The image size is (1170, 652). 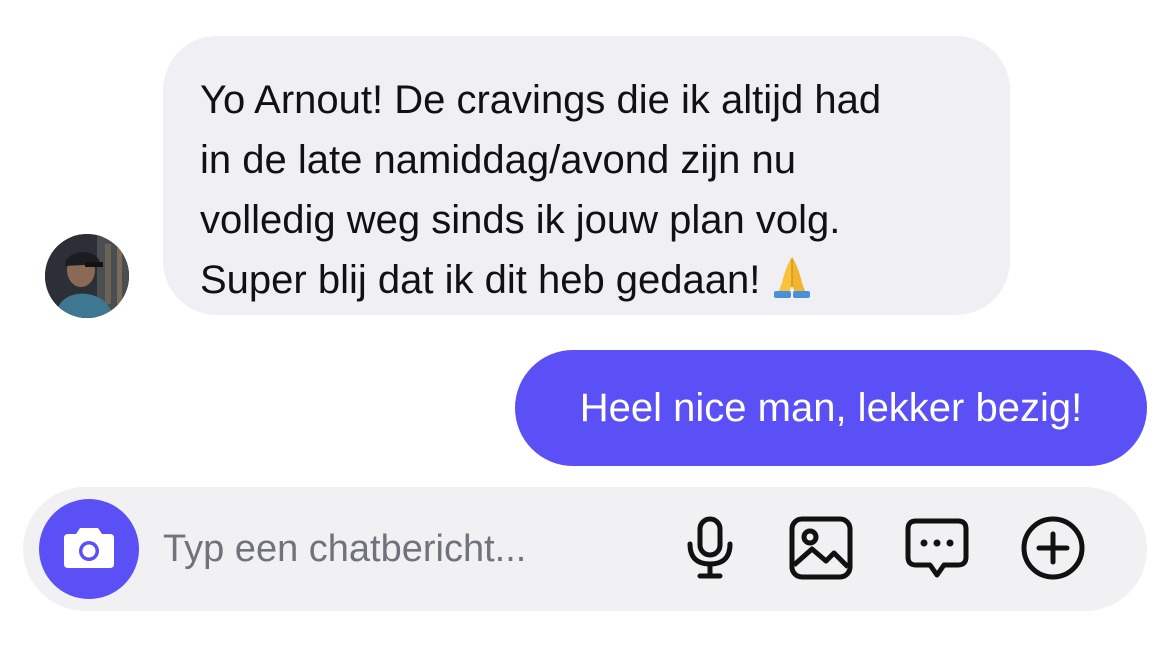 I want to click on folded-hands-emoji, so click(x=792, y=284).